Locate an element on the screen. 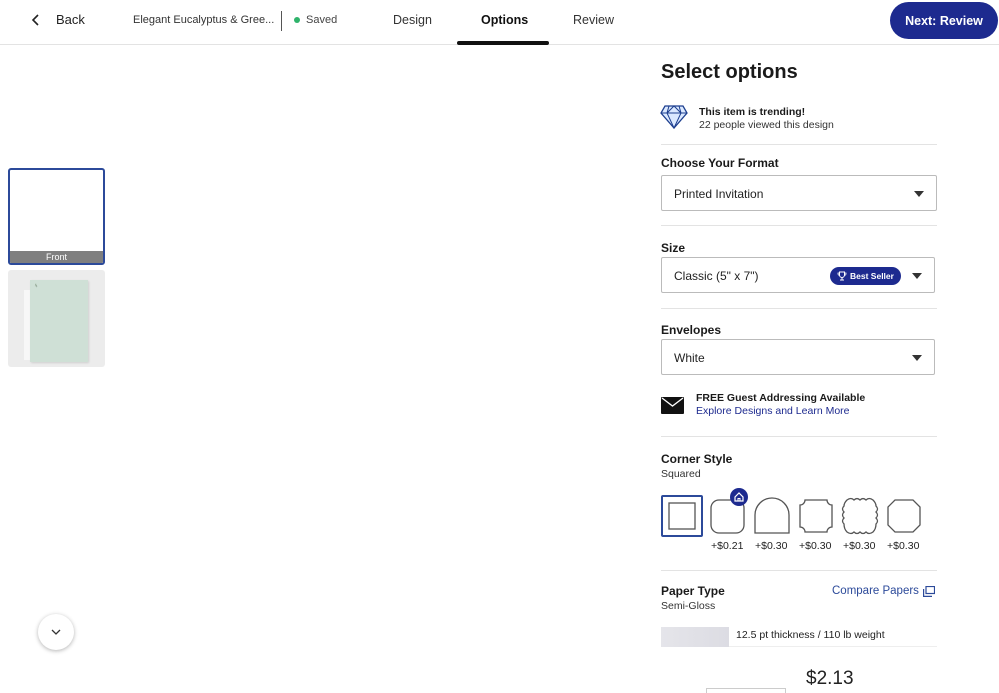  corner-option-arch is located at coordinates (772, 516).